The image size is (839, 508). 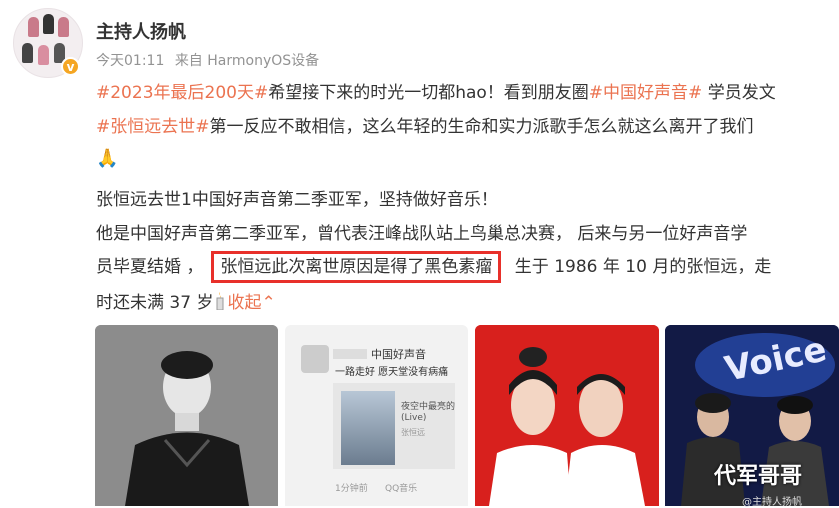 What do you see at coordinates (356, 267) in the screenshot?
I see `highlighted-text: 张恒远此次离世原因是得了黑色素瘤` at bounding box center [356, 267].